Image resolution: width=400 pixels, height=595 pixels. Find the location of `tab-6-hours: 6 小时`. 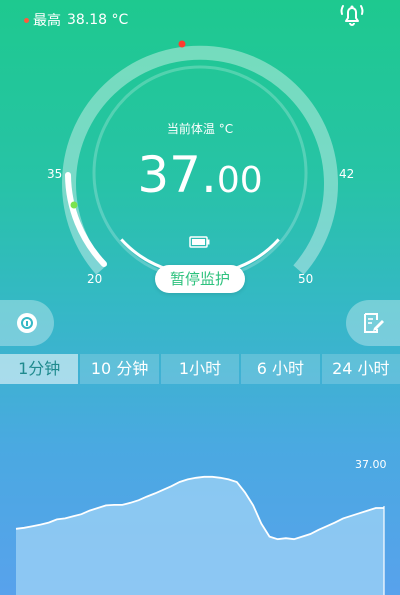

tab-6-hours: 6 小时 is located at coordinates (280, 369).